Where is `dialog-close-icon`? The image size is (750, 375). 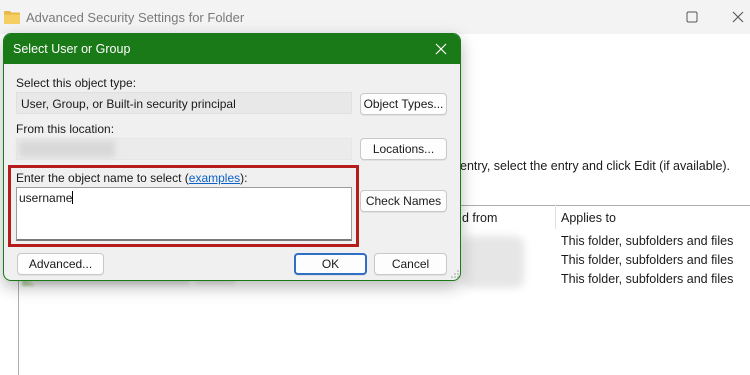 dialog-close-icon is located at coordinates (441, 49).